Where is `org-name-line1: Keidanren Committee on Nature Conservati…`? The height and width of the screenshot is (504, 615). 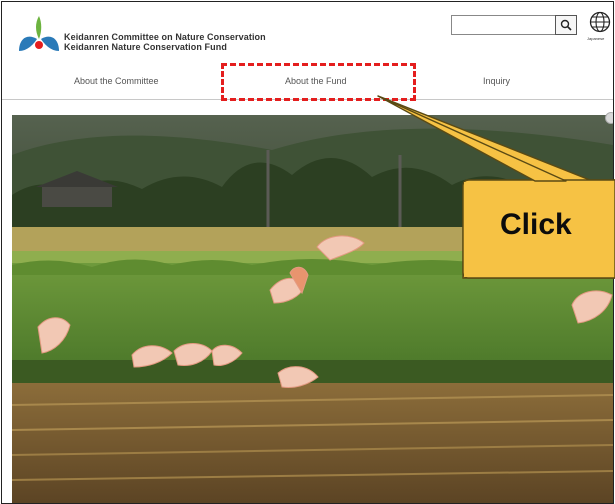
org-name-line1: Keidanren Committee on Nature Conservati… is located at coordinates (165, 37).